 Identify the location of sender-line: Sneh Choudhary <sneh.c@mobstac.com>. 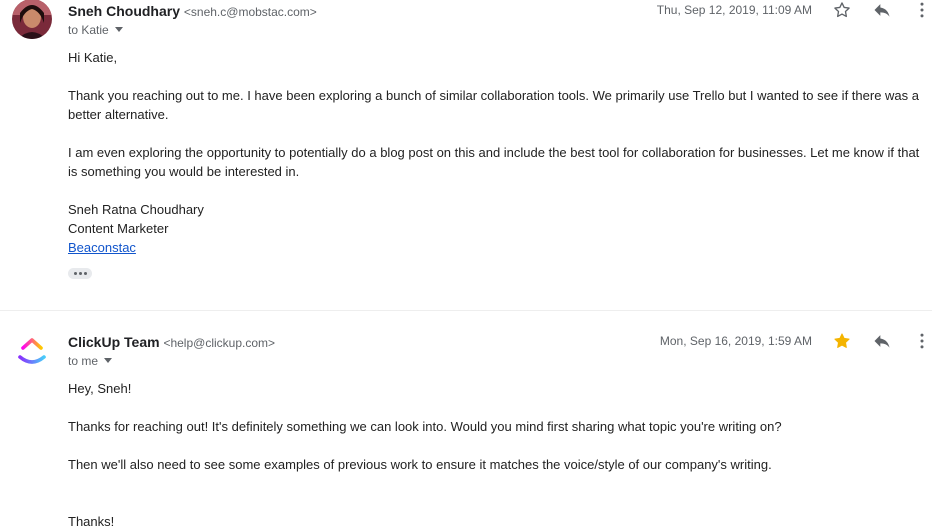
(192, 11).